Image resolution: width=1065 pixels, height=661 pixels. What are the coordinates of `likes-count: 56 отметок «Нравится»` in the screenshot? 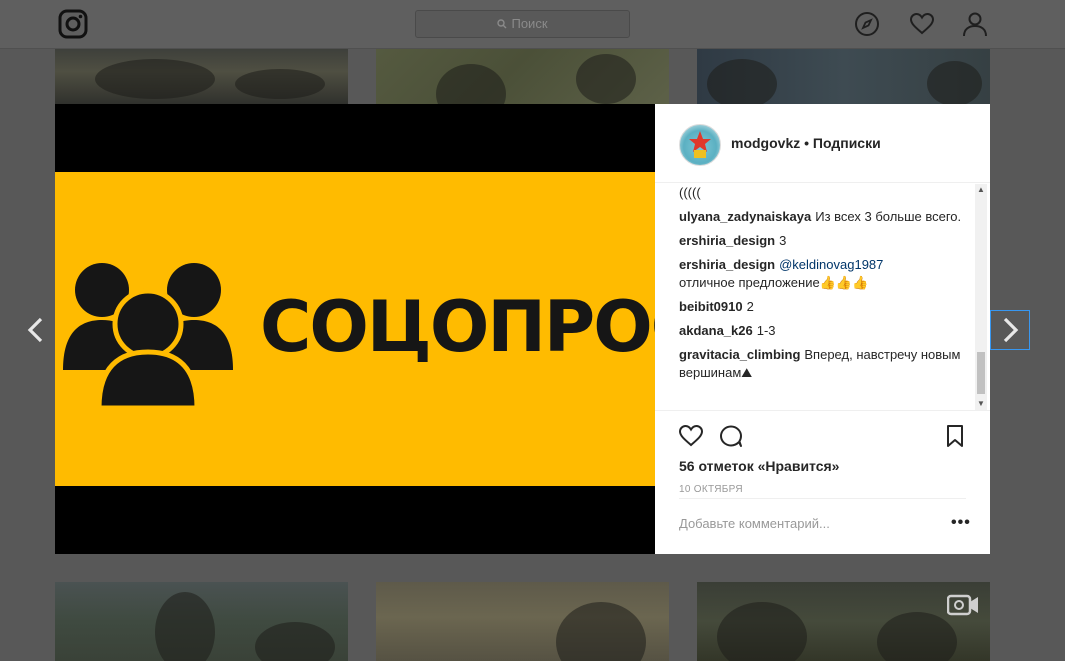 It's located at (759, 466).